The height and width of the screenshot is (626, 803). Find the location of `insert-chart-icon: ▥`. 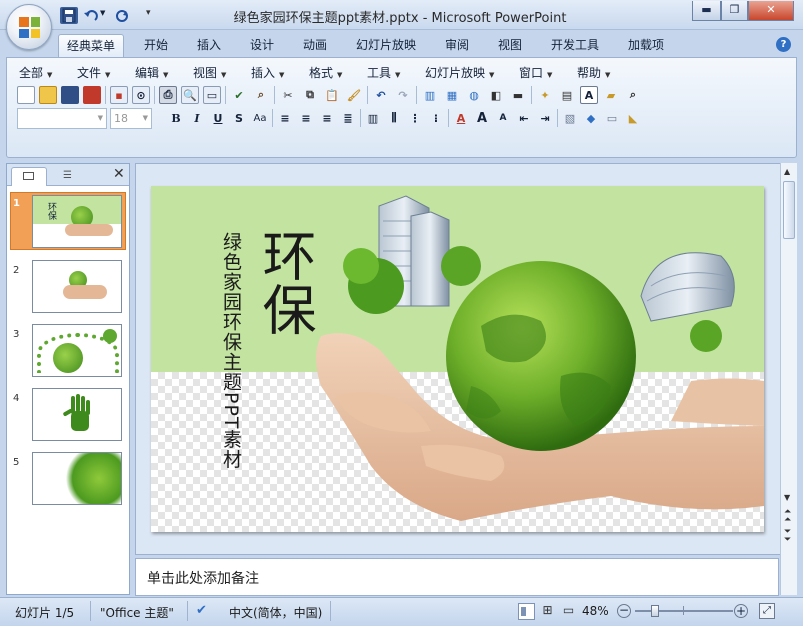

insert-chart-icon: ▥ is located at coordinates (430, 95).